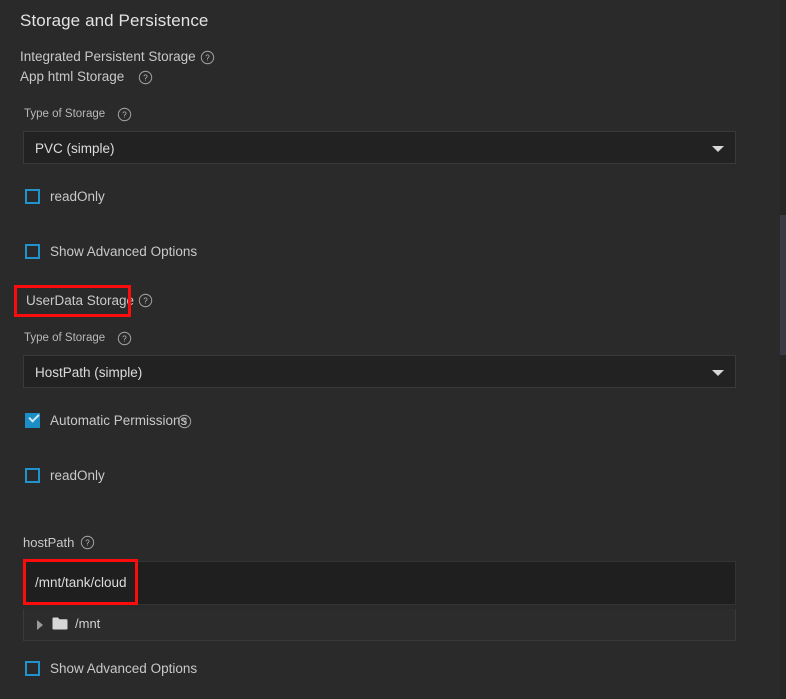  What do you see at coordinates (32, 196) in the screenshot?
I see `checkbox-readonly-app-html` at bounding box center [32, 196].